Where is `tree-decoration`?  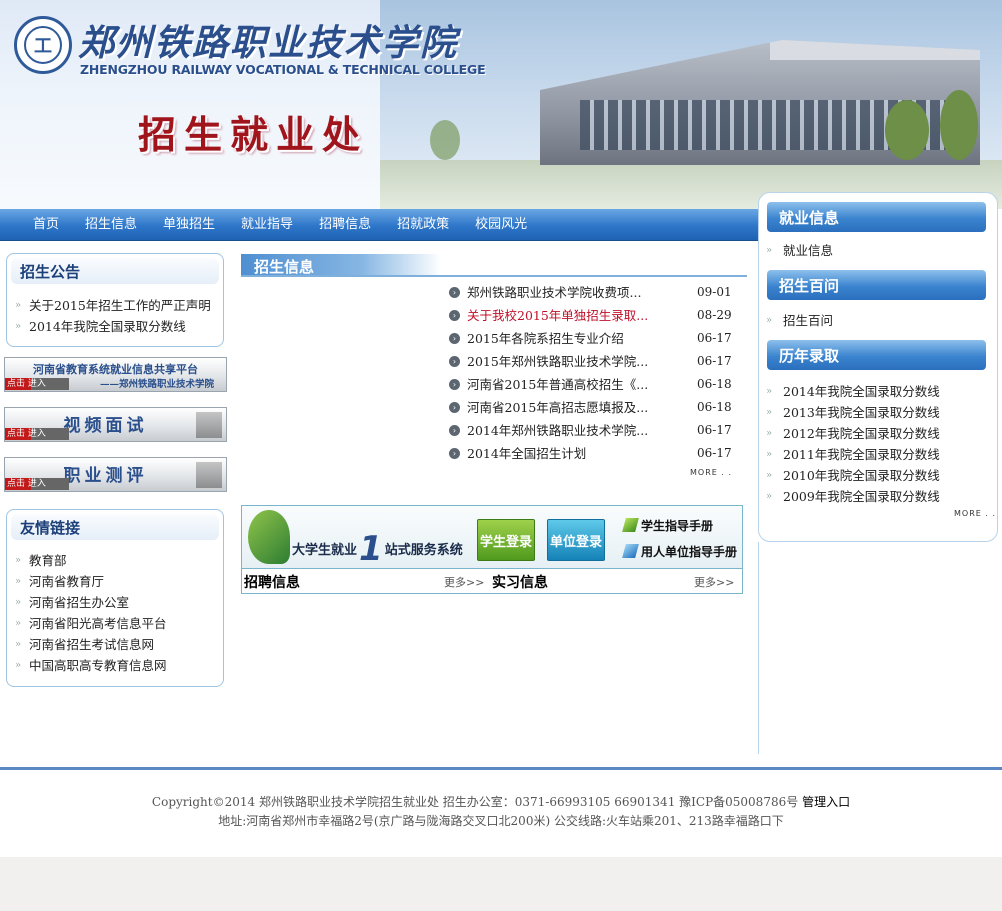 tree-decoration is located at coordinates (907, 130).